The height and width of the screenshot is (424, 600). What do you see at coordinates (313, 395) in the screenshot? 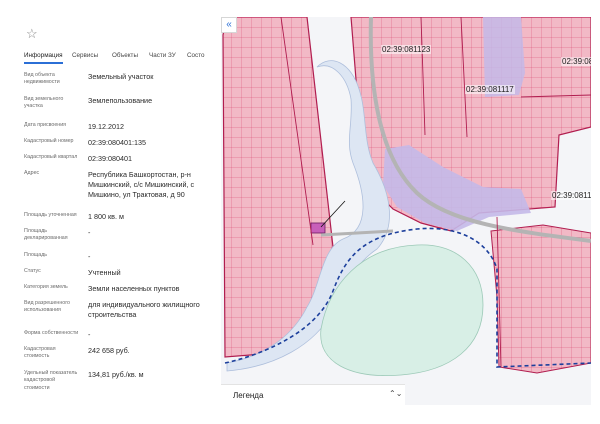
I see `legend-dropdown: Легенда ⌃⌄` at bounding box center [313, 395].